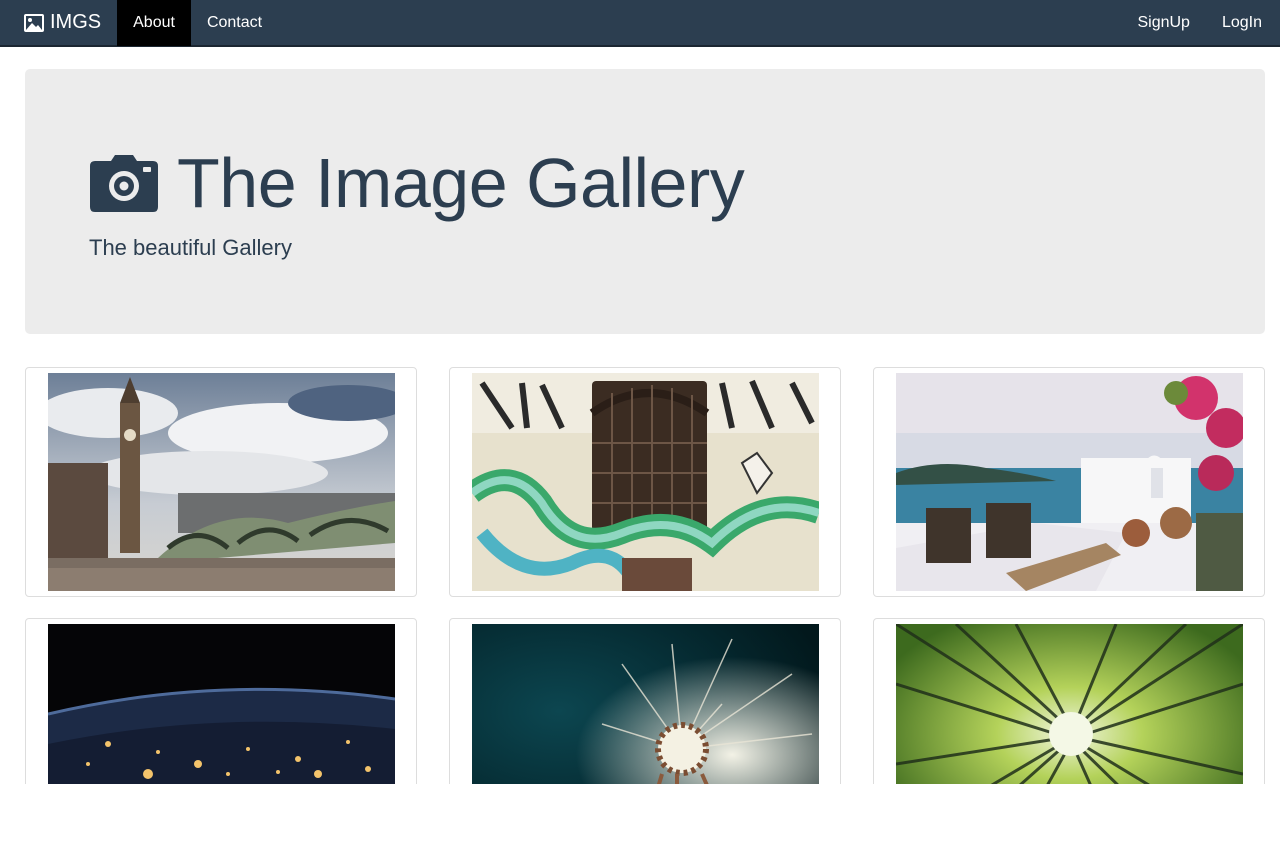  I want to click on brand-label: IMGS, so click(76, 22).